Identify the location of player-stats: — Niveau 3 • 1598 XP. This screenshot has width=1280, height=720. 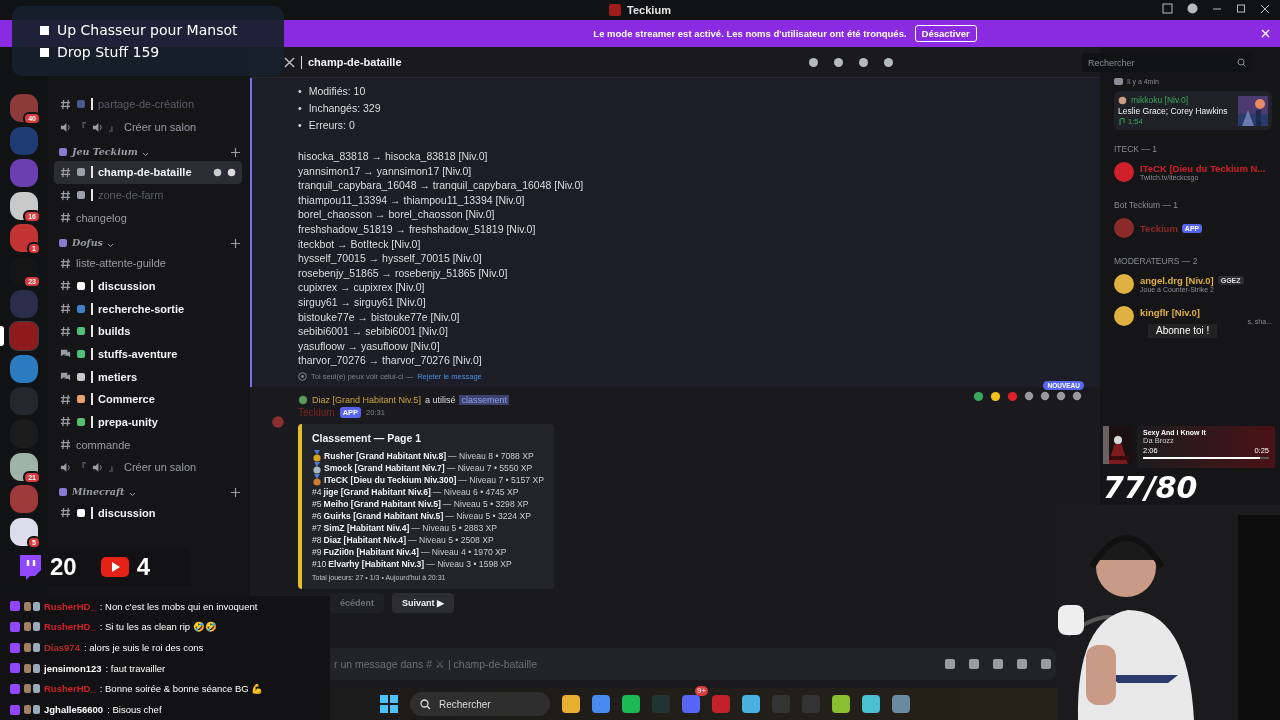
(469, 563).